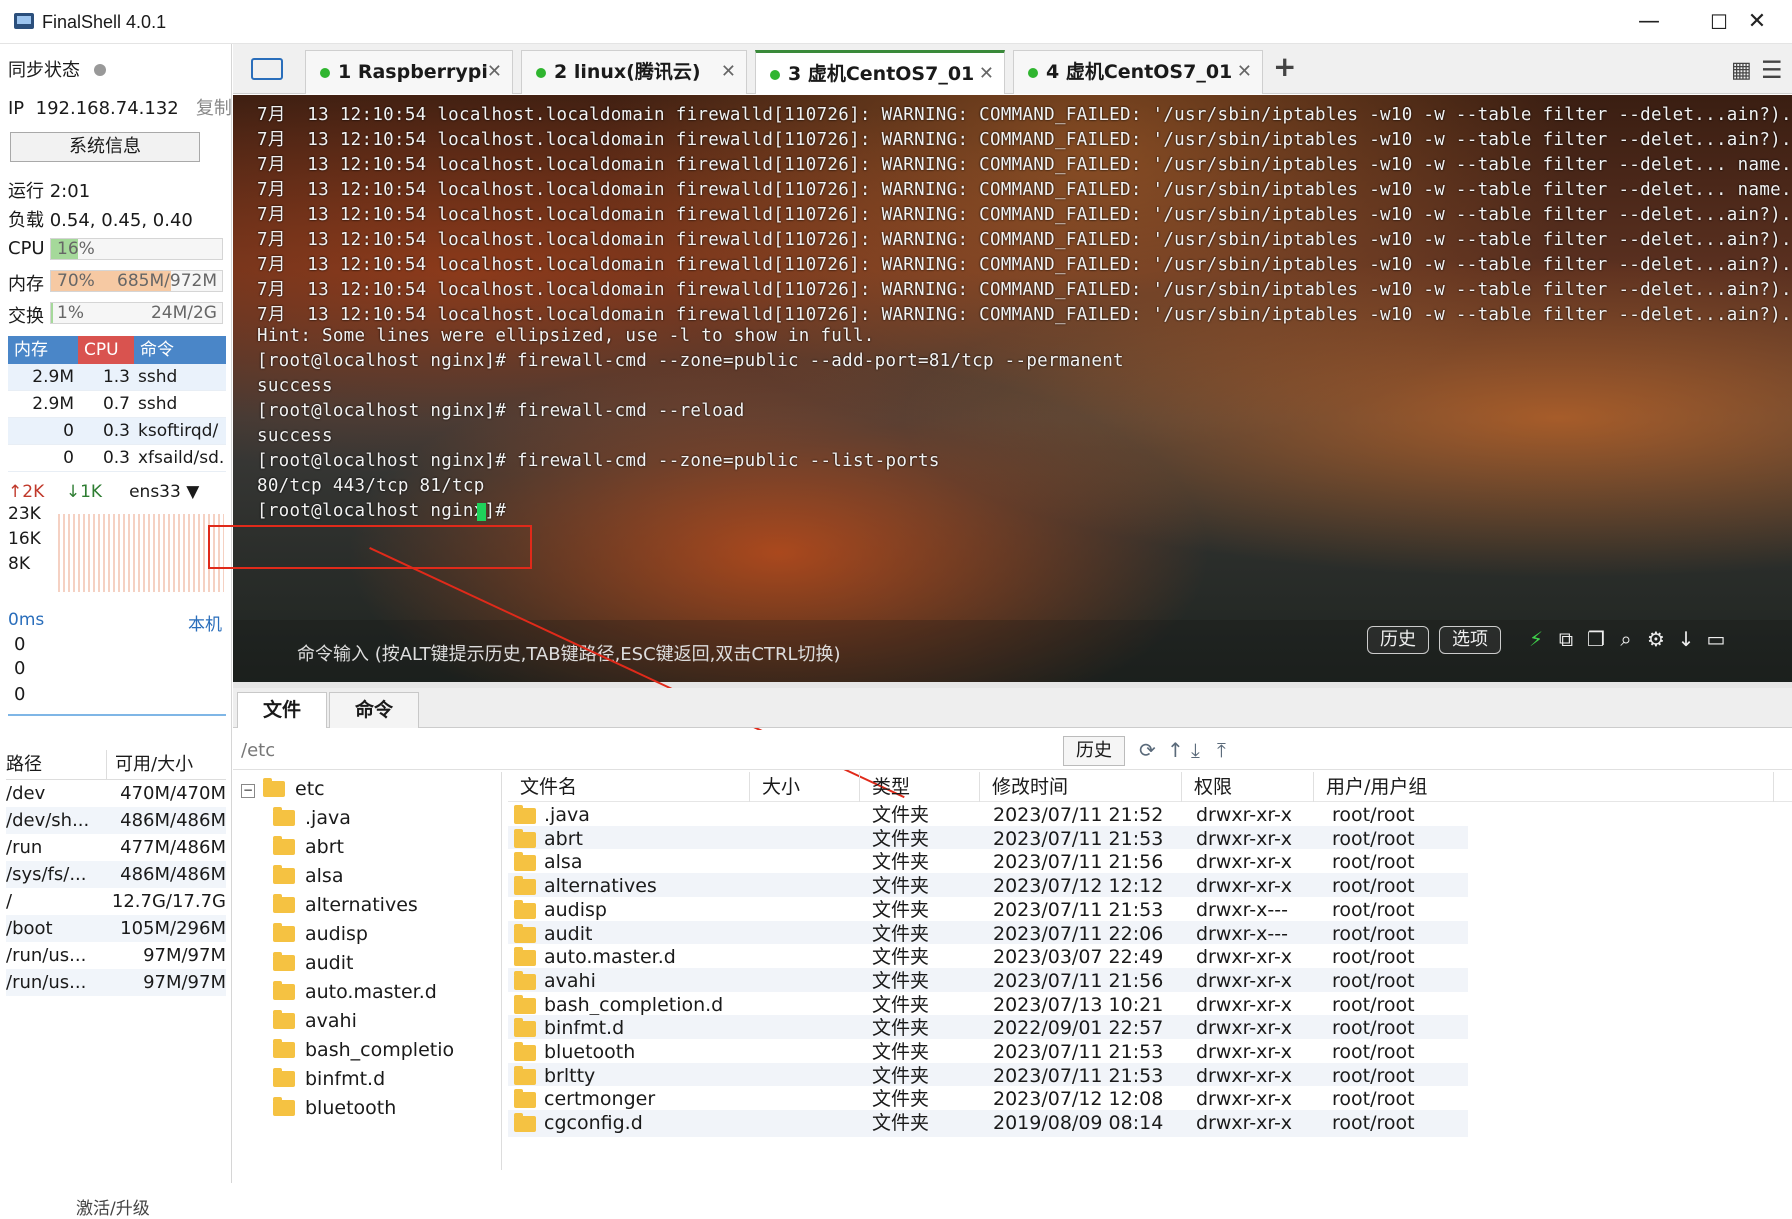 This screenshot has width=1792, height=1219. What do you see at coordinates (214, 108) in the screenshot?
I see `copy-ip-button: 复制` at bounding box center [214, 108].